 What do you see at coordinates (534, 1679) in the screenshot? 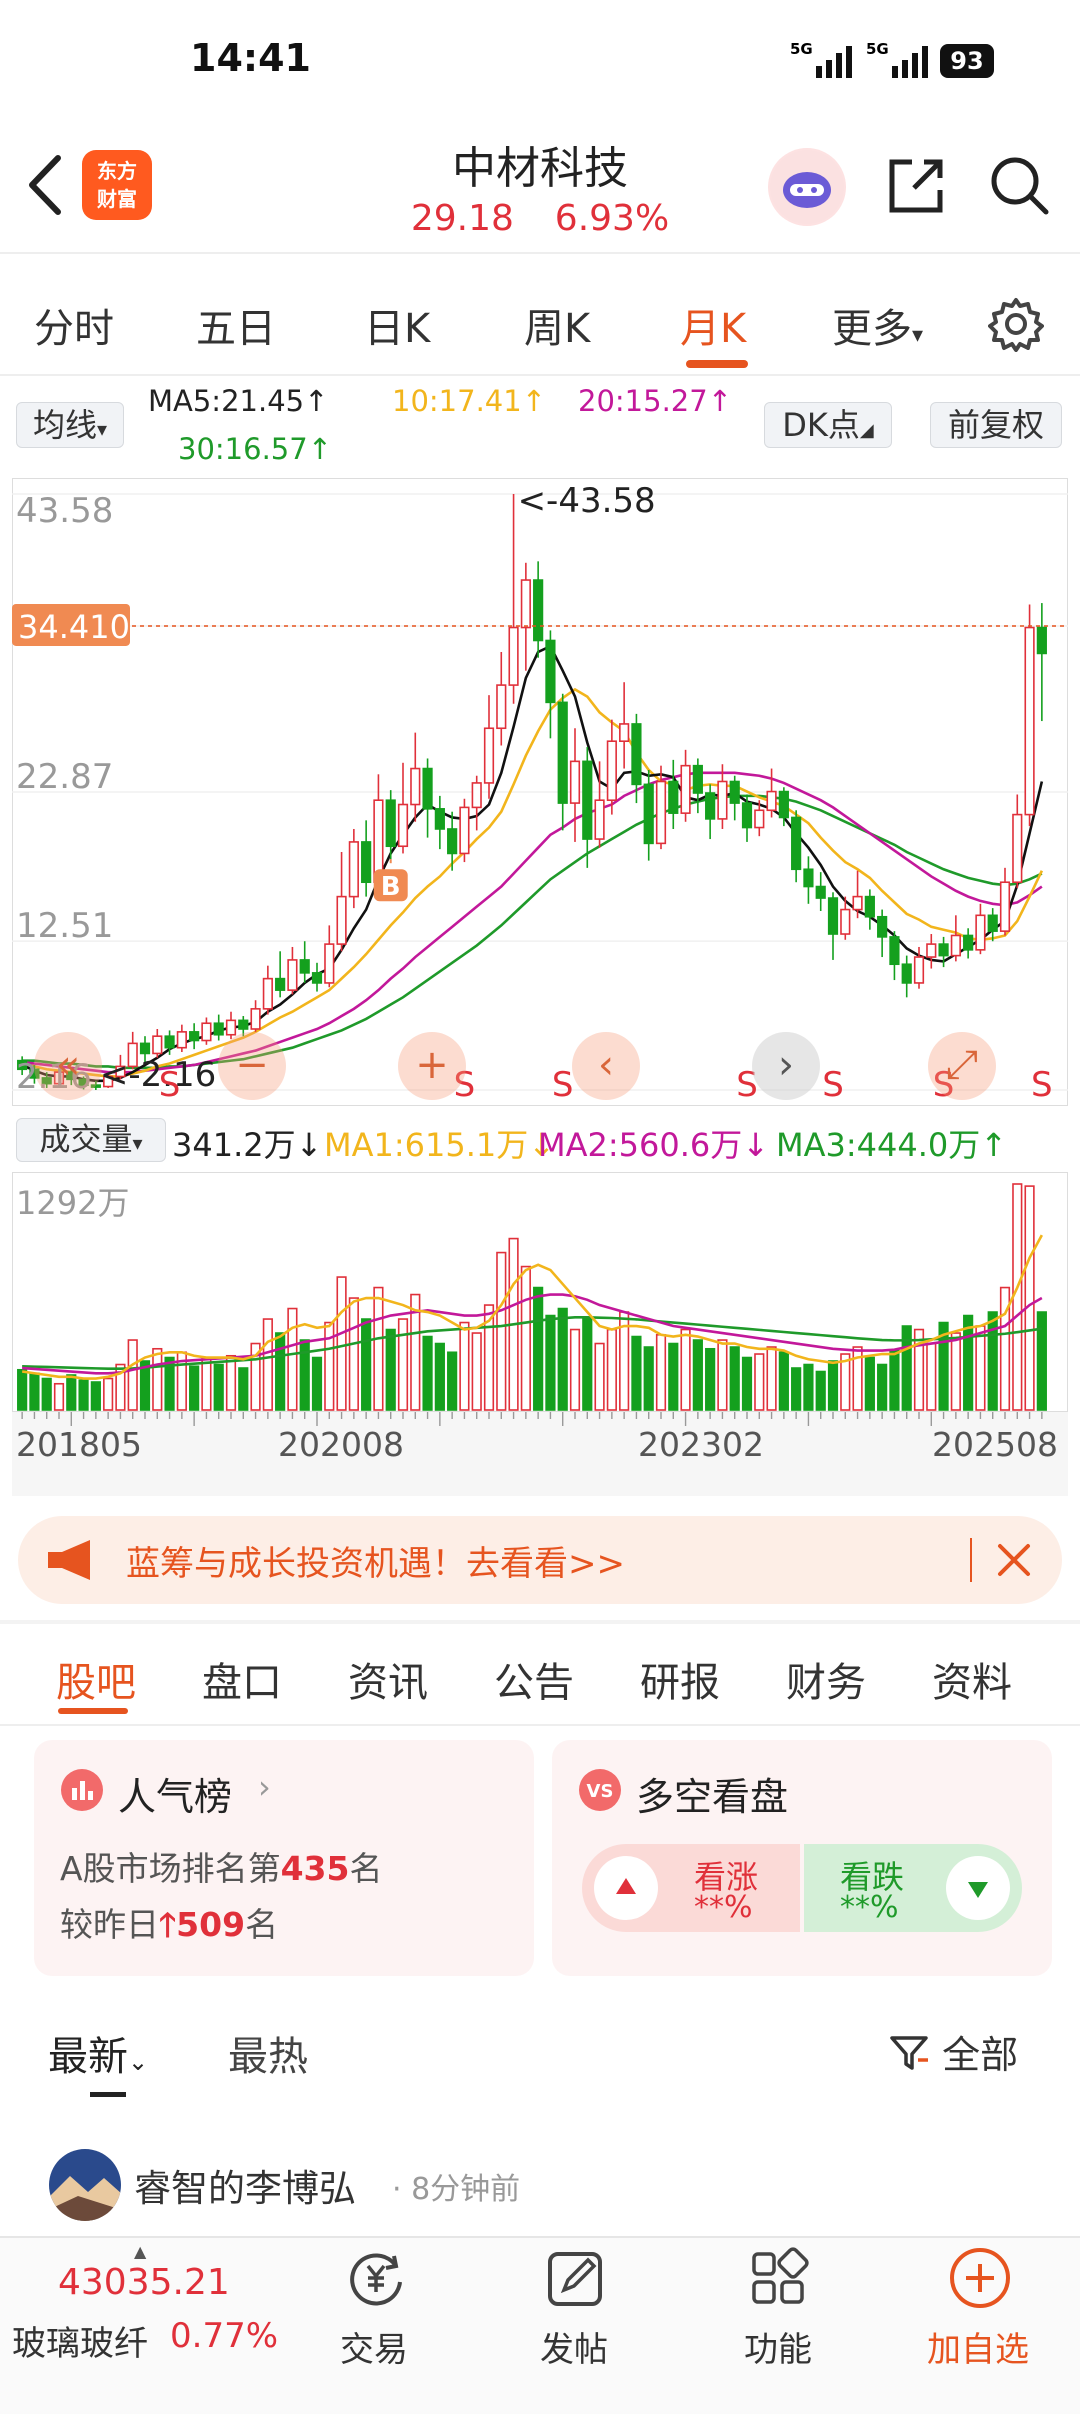
I see `tab-announcements: 公告` at bounding box center [534, 1679].